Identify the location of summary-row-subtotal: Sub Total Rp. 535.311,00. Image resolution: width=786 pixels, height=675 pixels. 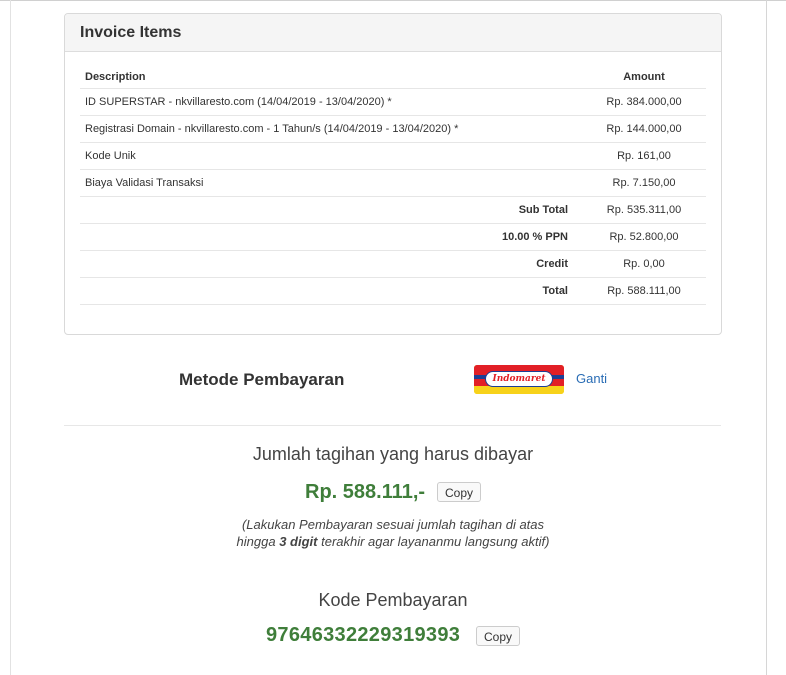
(393, 210).